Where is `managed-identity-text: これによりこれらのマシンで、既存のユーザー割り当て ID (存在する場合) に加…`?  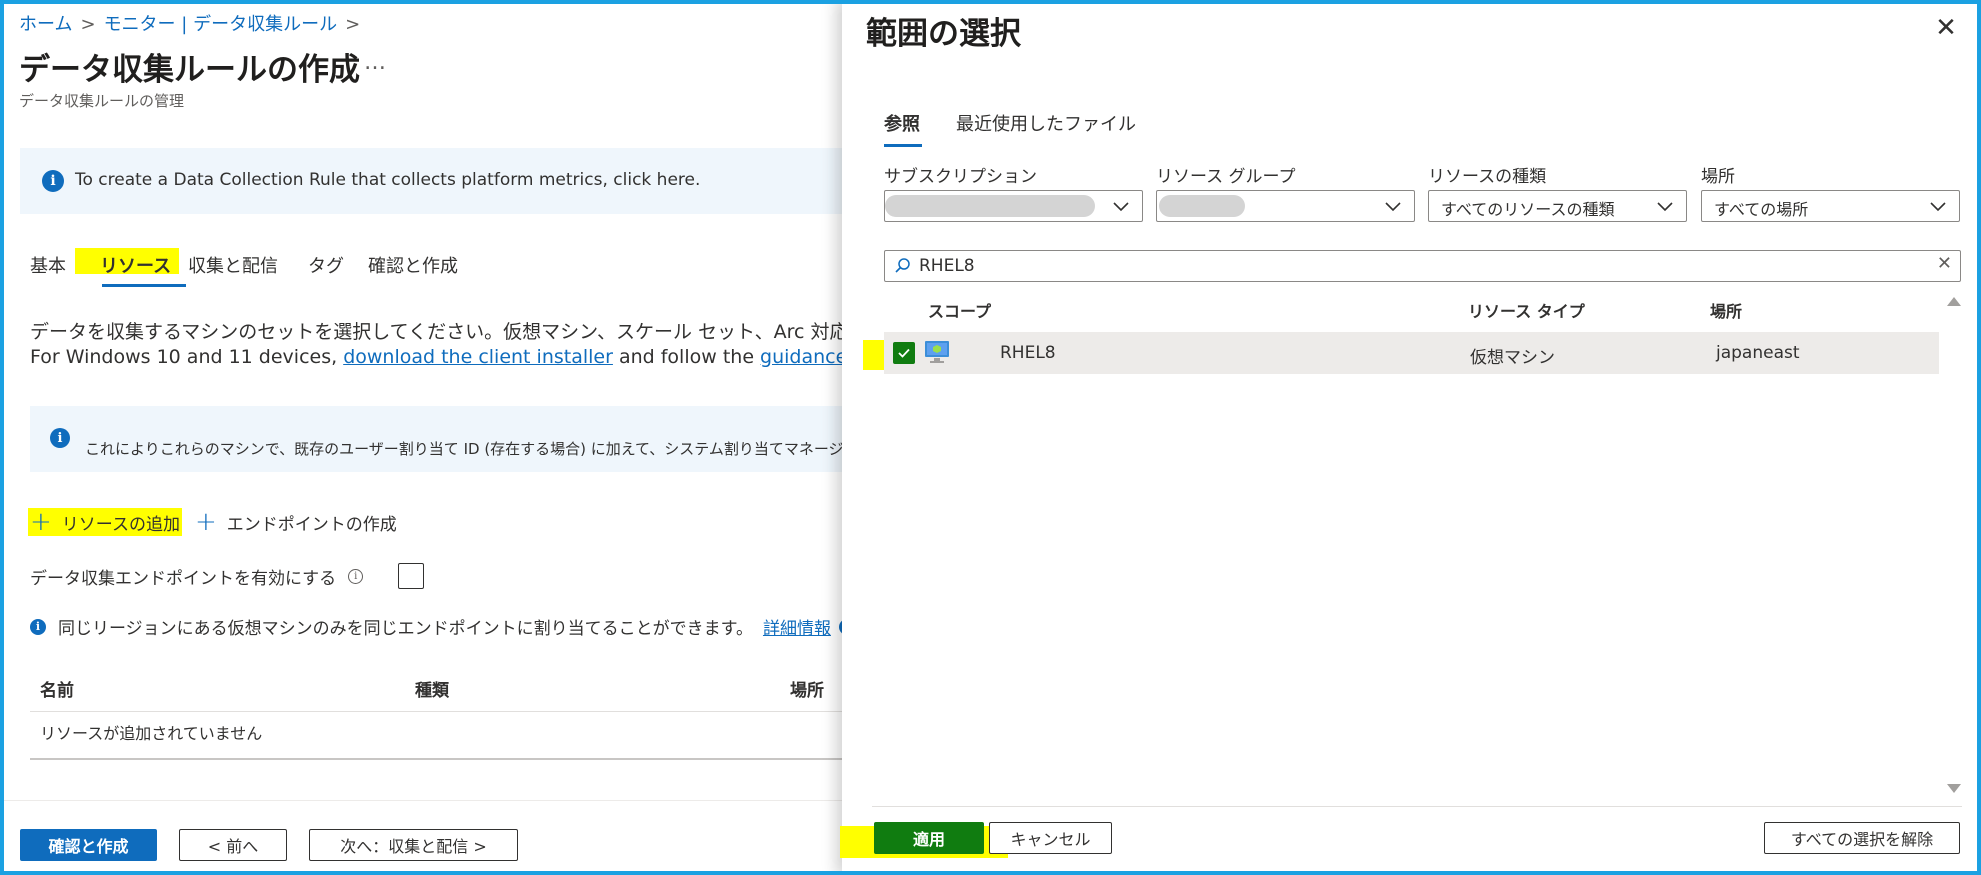 managed-identity-text: これによりこれらのマシンで、既存のユーザー割り当て ID (存在する場合) に加… is located at coordinates (463, 449).